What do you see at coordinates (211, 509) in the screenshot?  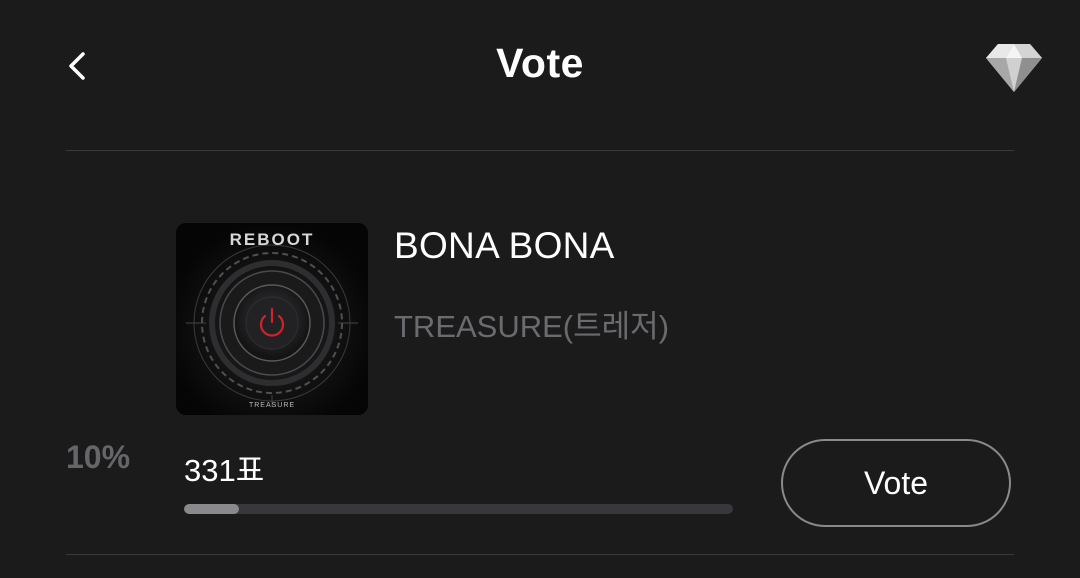 I see `vote-progress-fill` at bounding box center [211, 509].